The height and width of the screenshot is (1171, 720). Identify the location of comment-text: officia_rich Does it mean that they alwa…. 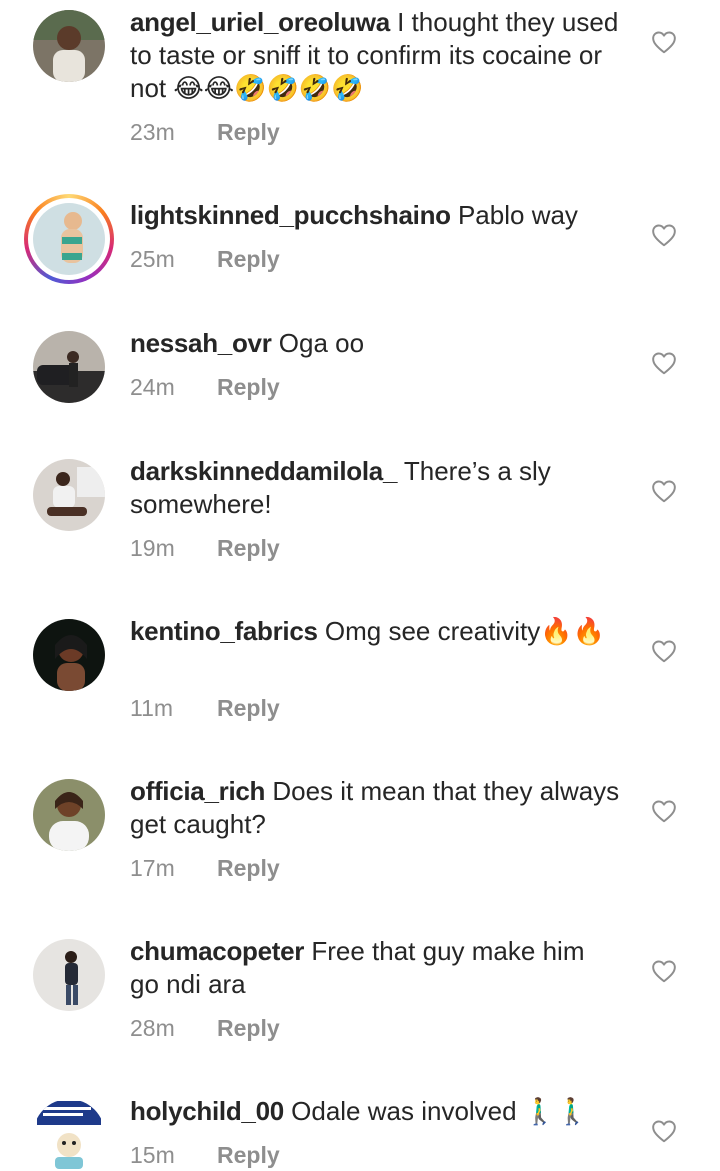
(375, 808).